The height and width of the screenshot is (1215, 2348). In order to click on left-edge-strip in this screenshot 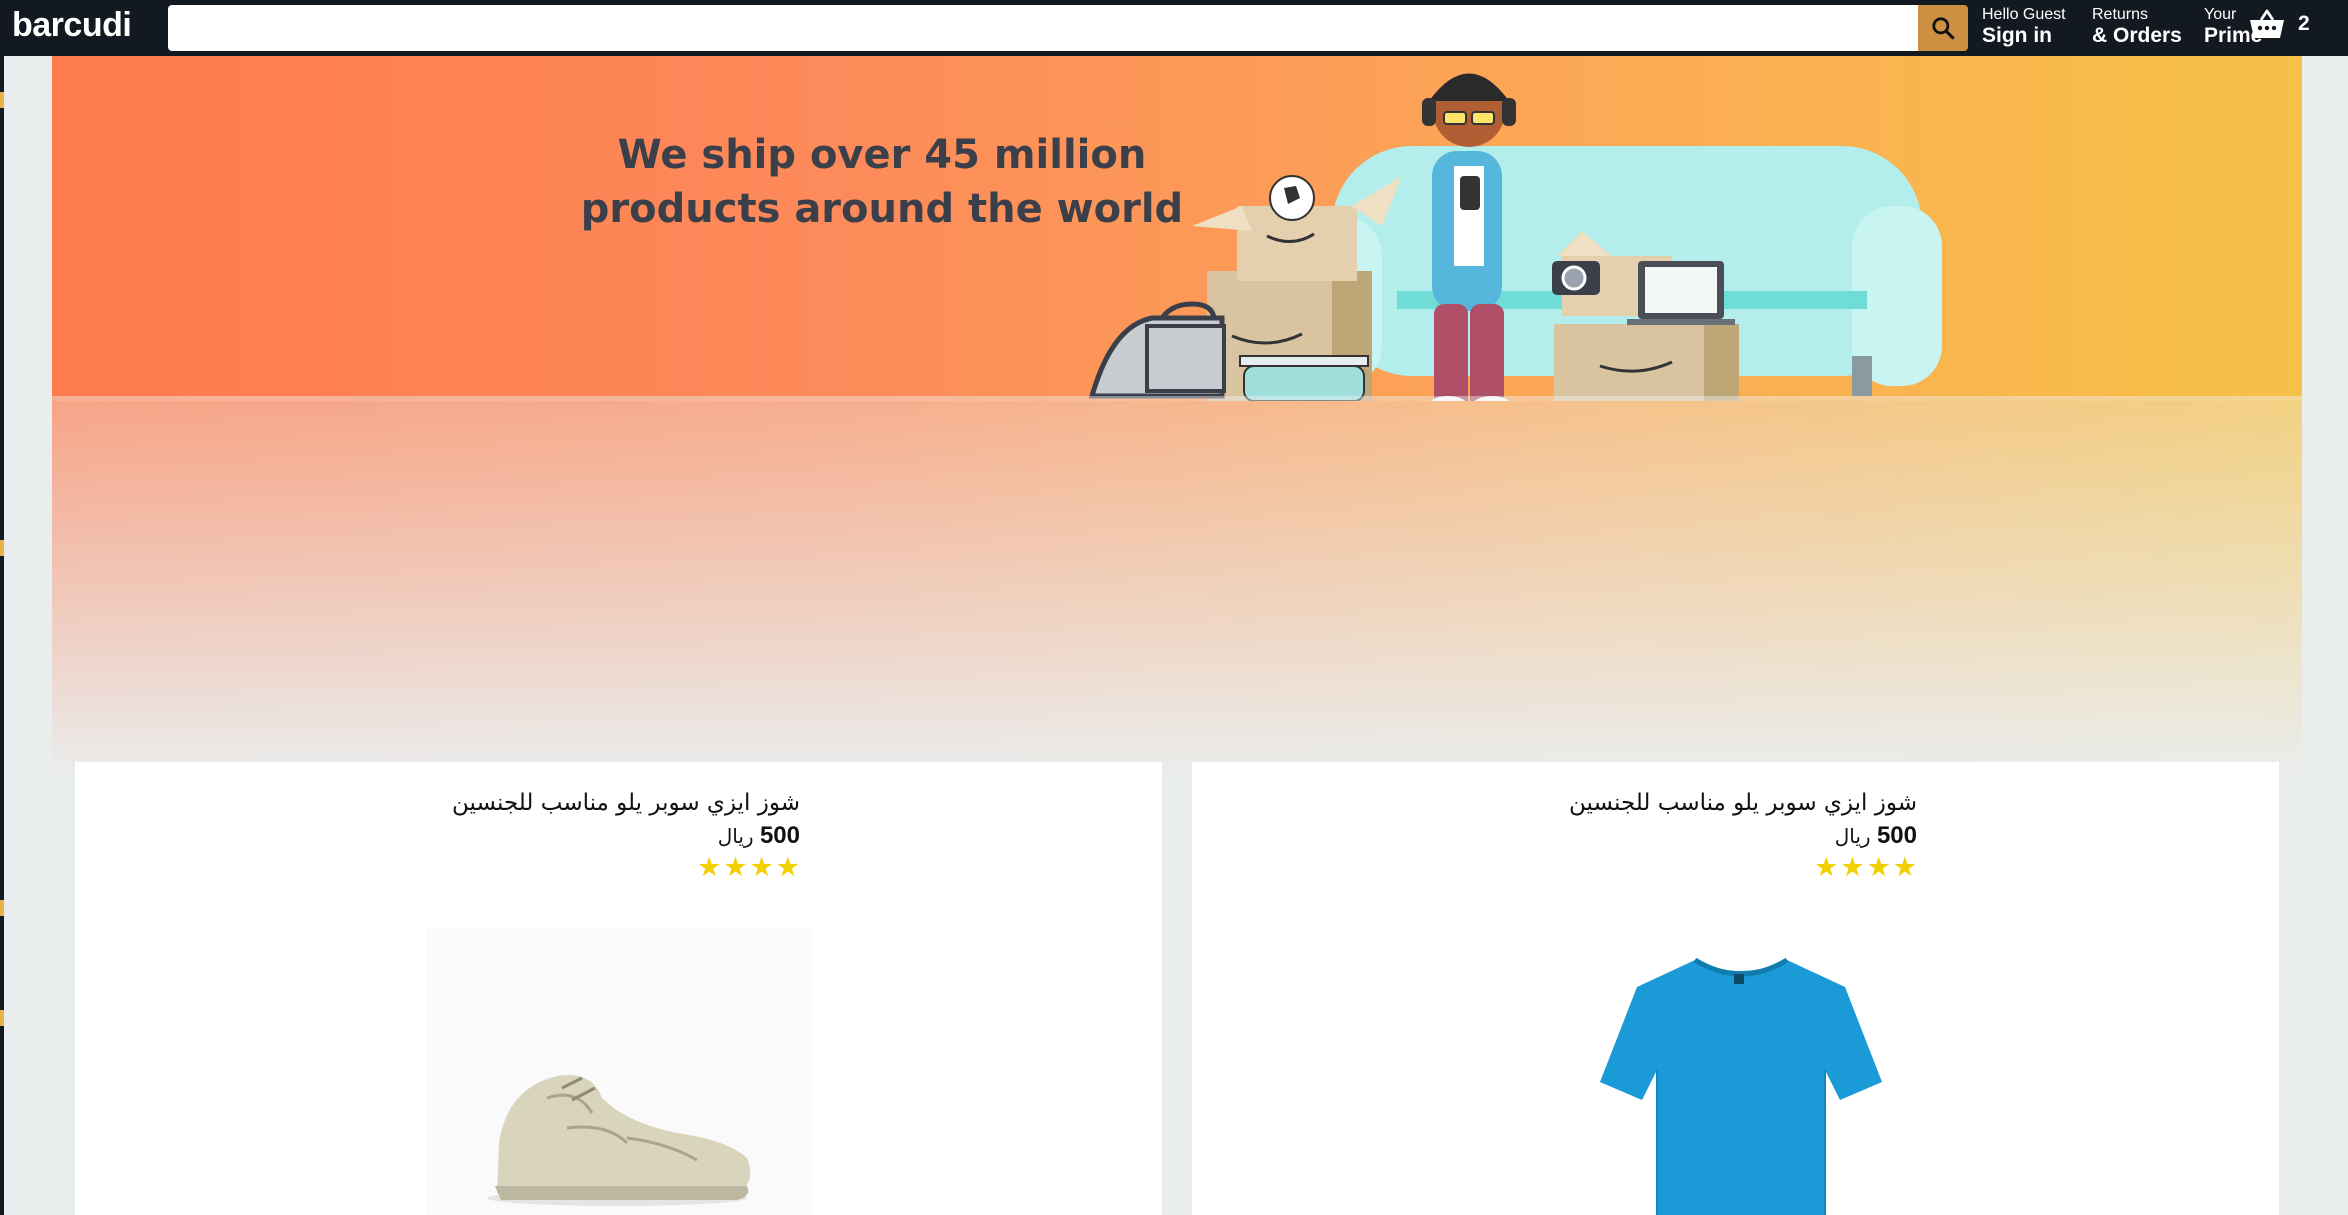, I will do `click(2, 607)`.